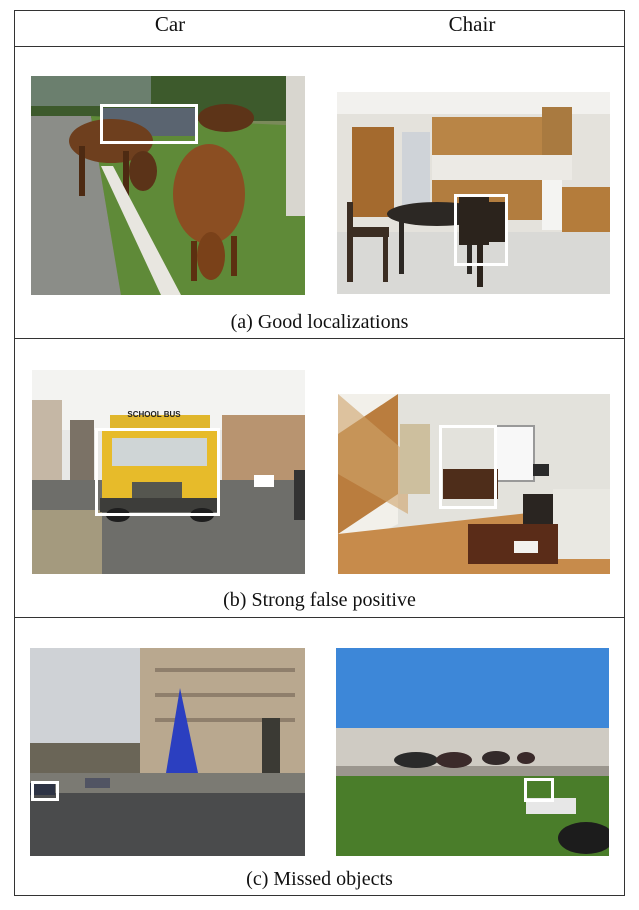  Describe the element at coordinates (170, 24) in the screenshot. I see `column-header-car: Car` at that location.